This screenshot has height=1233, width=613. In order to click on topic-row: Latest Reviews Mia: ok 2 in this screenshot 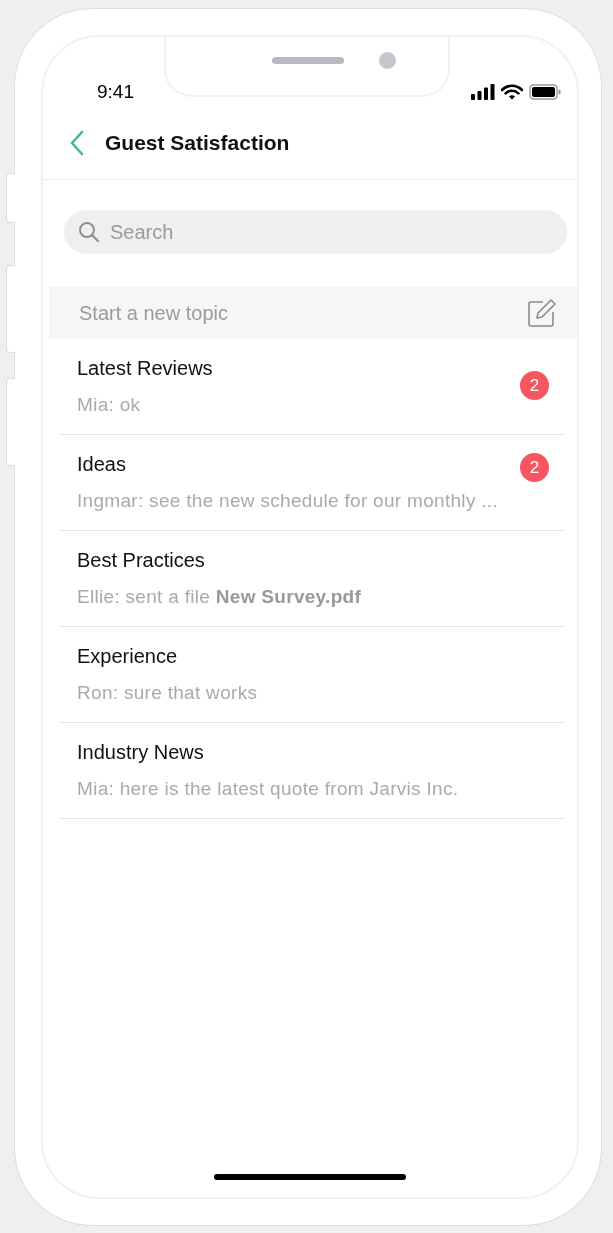, I will do `click(312, 387)`.